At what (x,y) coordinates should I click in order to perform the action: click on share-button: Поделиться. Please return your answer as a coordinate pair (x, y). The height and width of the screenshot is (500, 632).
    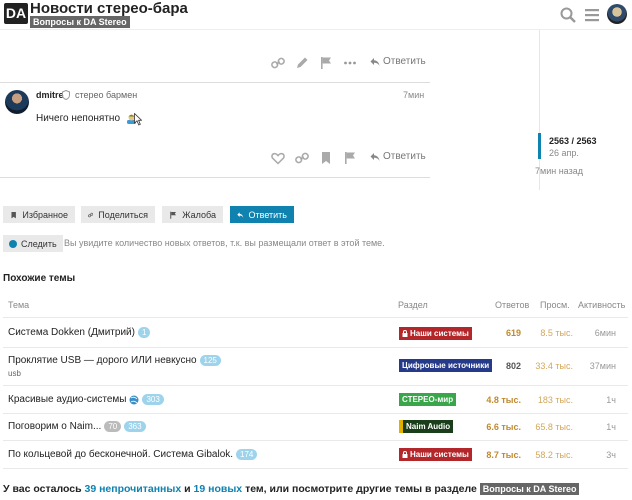
    Looking at the image, I should click on (118, 214).